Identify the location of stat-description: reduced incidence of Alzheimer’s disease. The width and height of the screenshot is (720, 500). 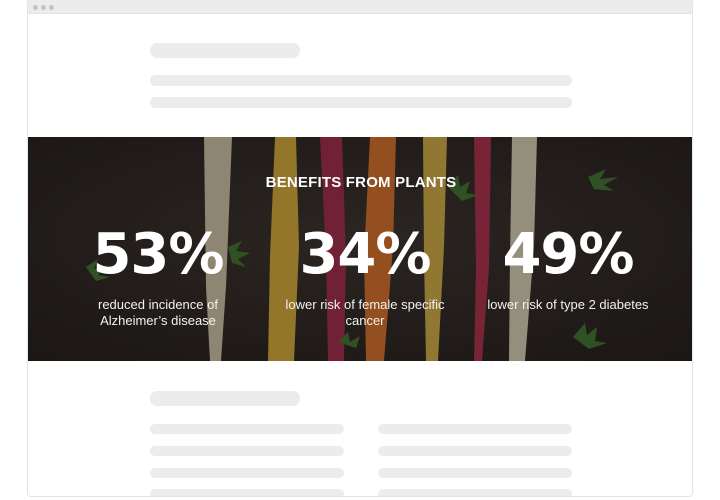
(158, 312).